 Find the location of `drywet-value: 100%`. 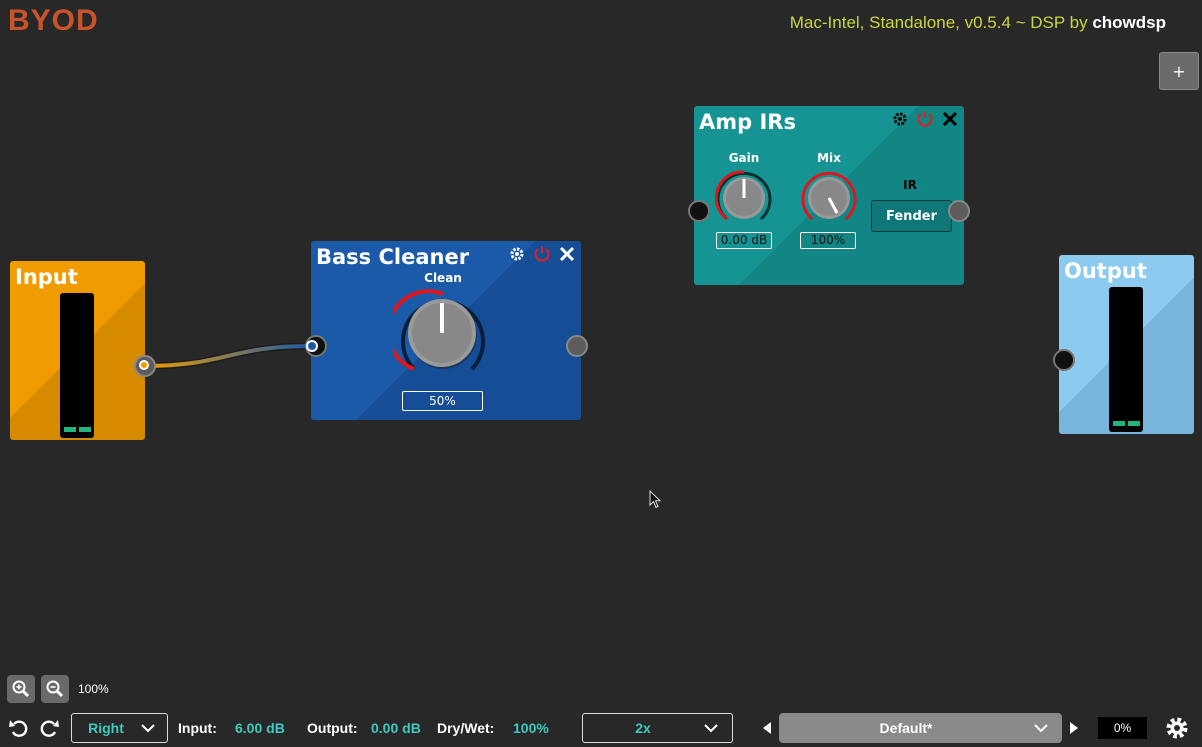

drywet-value: 100% is located at coordinates (531, 728).